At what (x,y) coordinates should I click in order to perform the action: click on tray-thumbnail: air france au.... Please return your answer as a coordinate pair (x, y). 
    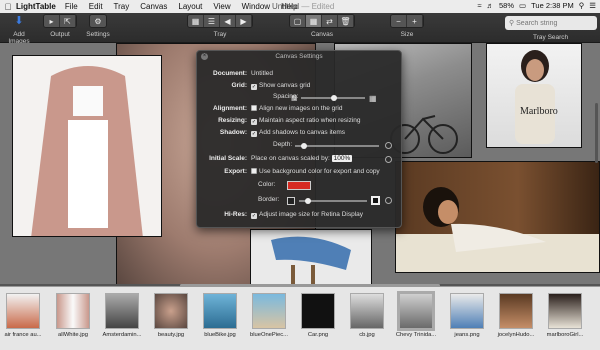
    Looking at the image, I should click on (23, 321).